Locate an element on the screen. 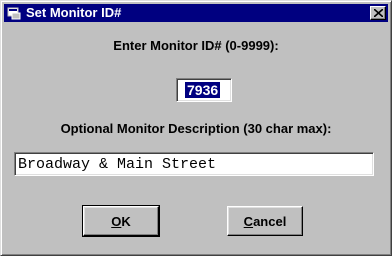  cancel-button: Cancel is located at coordinates (265, 221).